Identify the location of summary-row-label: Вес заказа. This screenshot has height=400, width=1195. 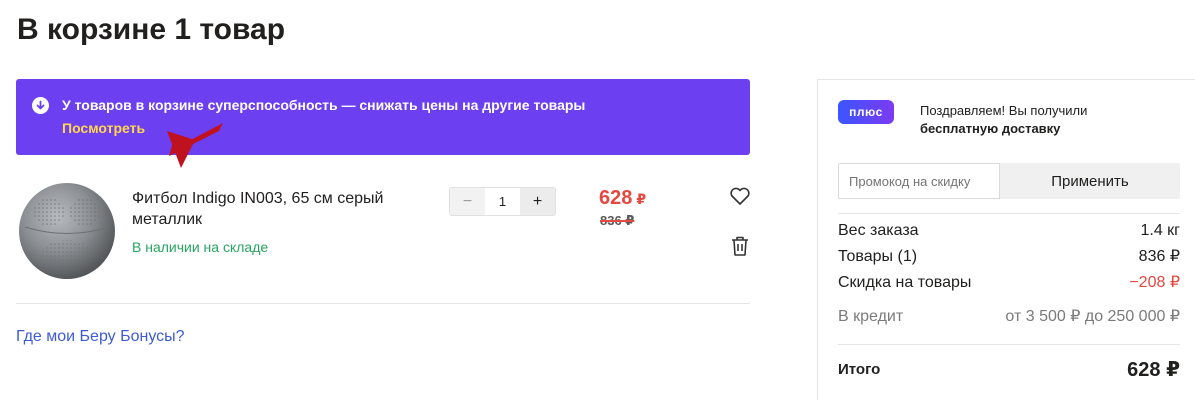
(878, 230).